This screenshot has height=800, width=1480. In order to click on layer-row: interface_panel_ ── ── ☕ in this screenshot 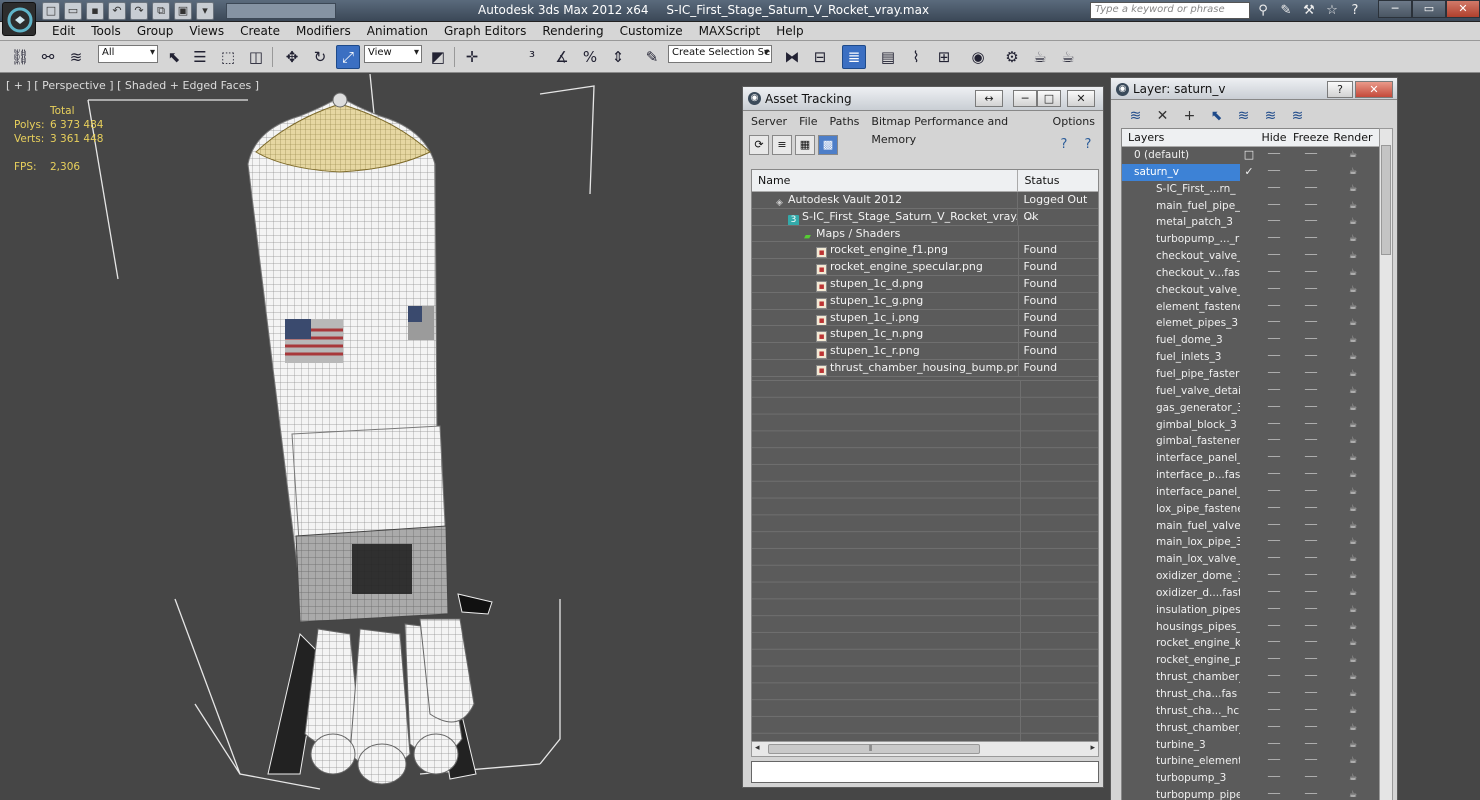, I will do `click(1252, 458)`.